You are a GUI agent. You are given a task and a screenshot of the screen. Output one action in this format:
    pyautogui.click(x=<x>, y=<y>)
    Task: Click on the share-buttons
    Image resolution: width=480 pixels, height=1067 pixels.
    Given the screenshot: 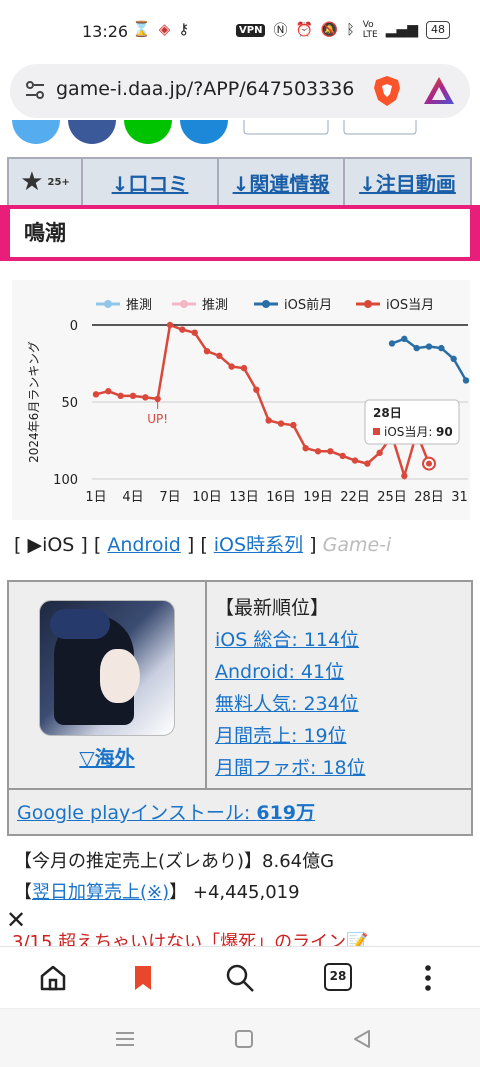 What is the action you would take?
    pyautogui.click(x=214, y=132)
    